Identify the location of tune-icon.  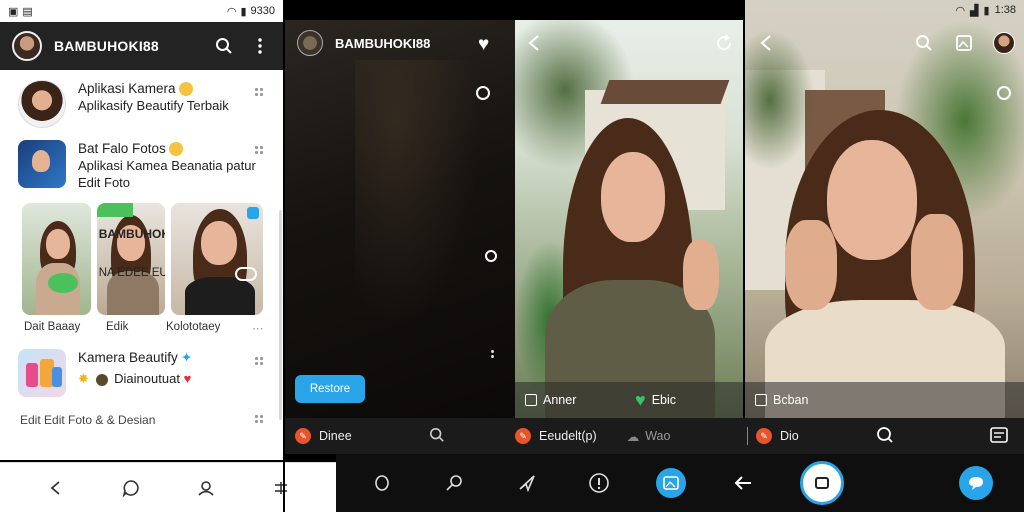
(281, 488).